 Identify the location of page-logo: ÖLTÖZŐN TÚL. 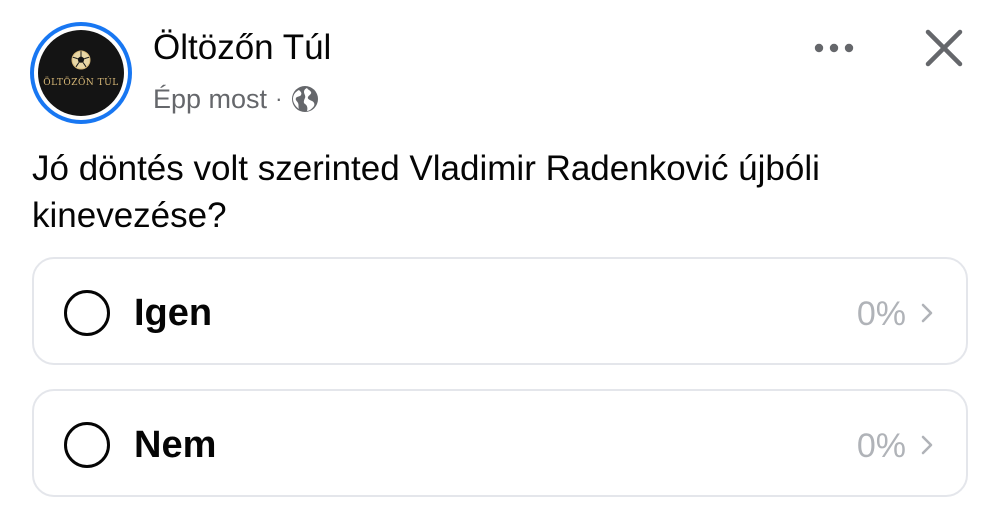
(81, 73).